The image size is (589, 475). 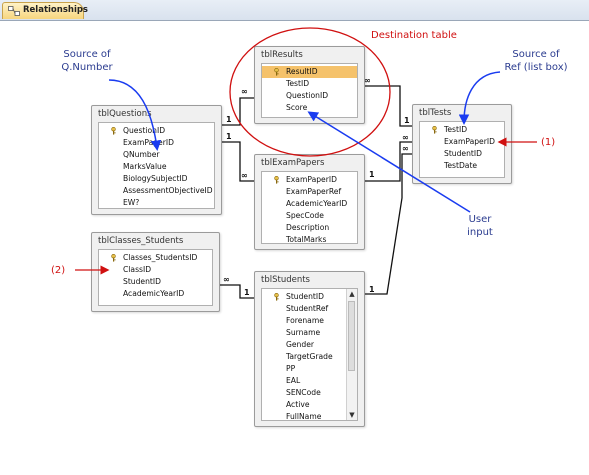 What do you see at coordinates (548, 142) in the screenshot?
I see `marker-1-label: (1)` at bounding box center [548, 142].